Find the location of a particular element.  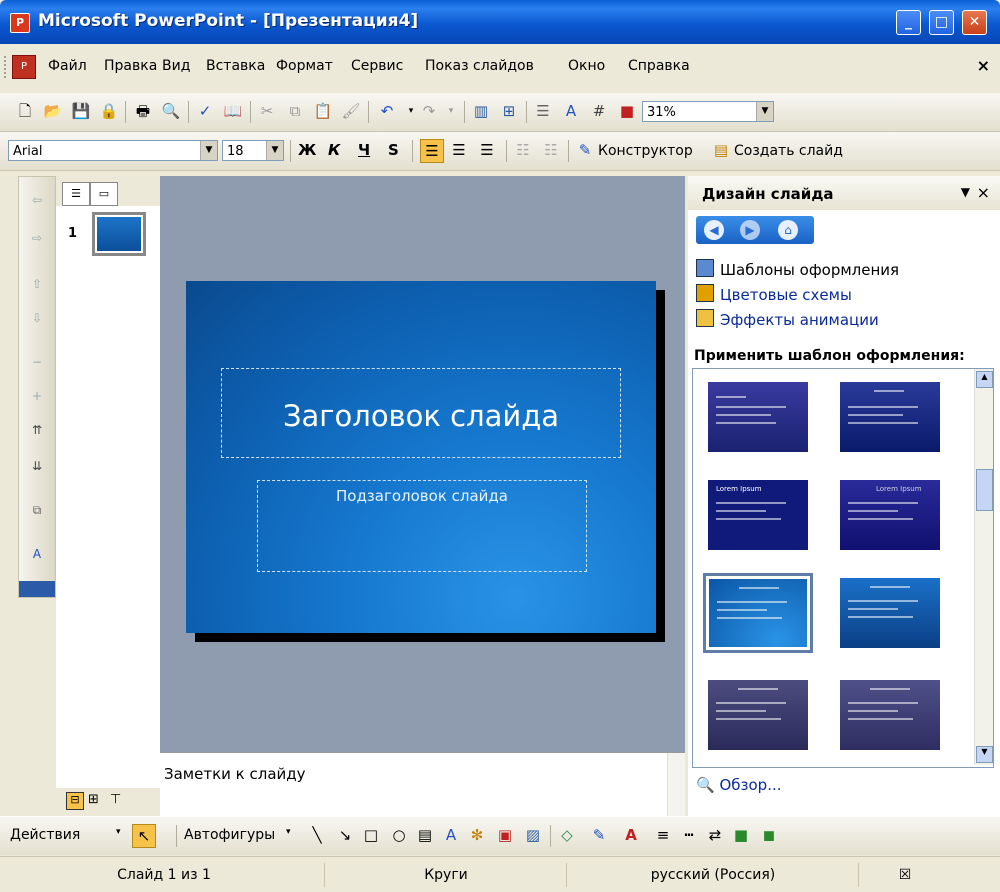

minimize-button: _ is located at coordinates (908, 22).